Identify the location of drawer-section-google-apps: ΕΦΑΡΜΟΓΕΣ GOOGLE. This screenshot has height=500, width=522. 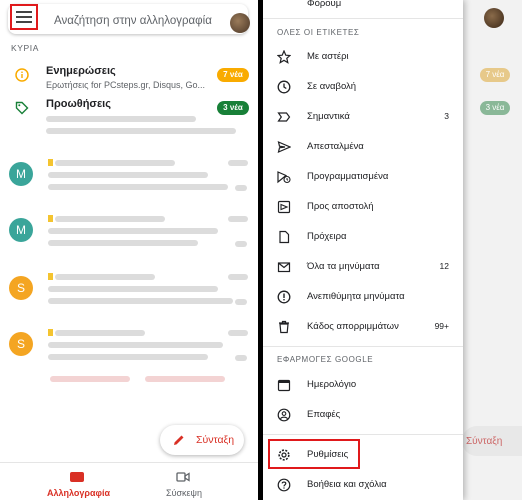
(325, 359).